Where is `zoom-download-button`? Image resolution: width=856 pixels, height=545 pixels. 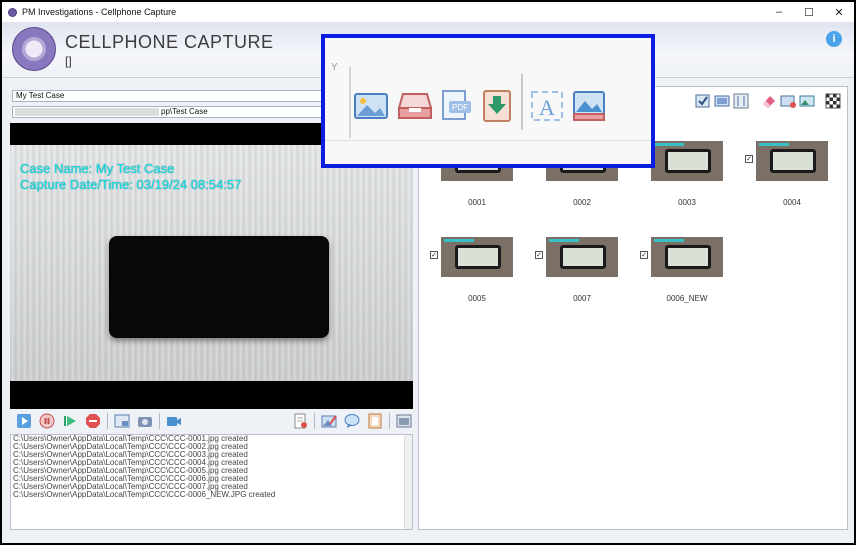
zoom-download-button is located at coordinates (498, 106).